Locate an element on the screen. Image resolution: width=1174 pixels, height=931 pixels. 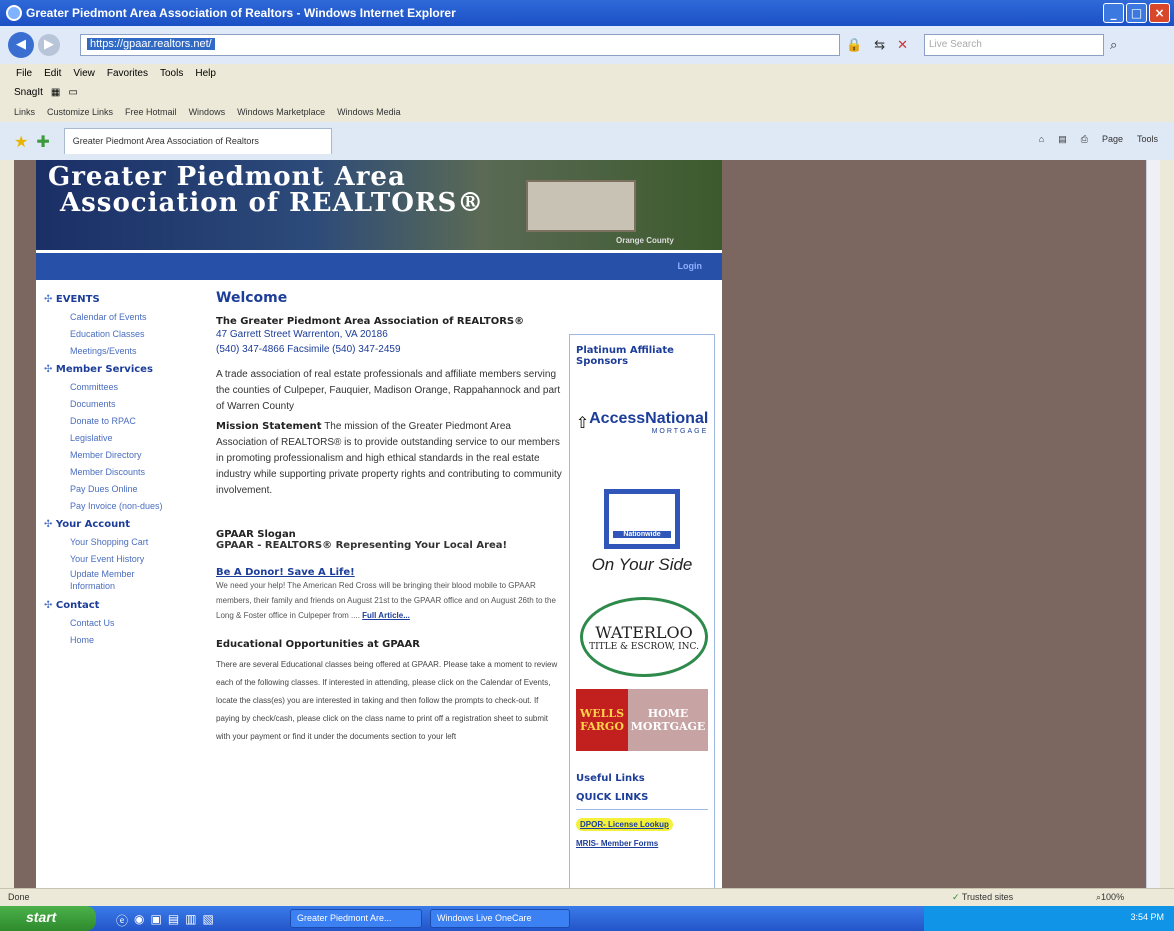
link-windows-media: Windows Media is located at coordinates (369, 112).